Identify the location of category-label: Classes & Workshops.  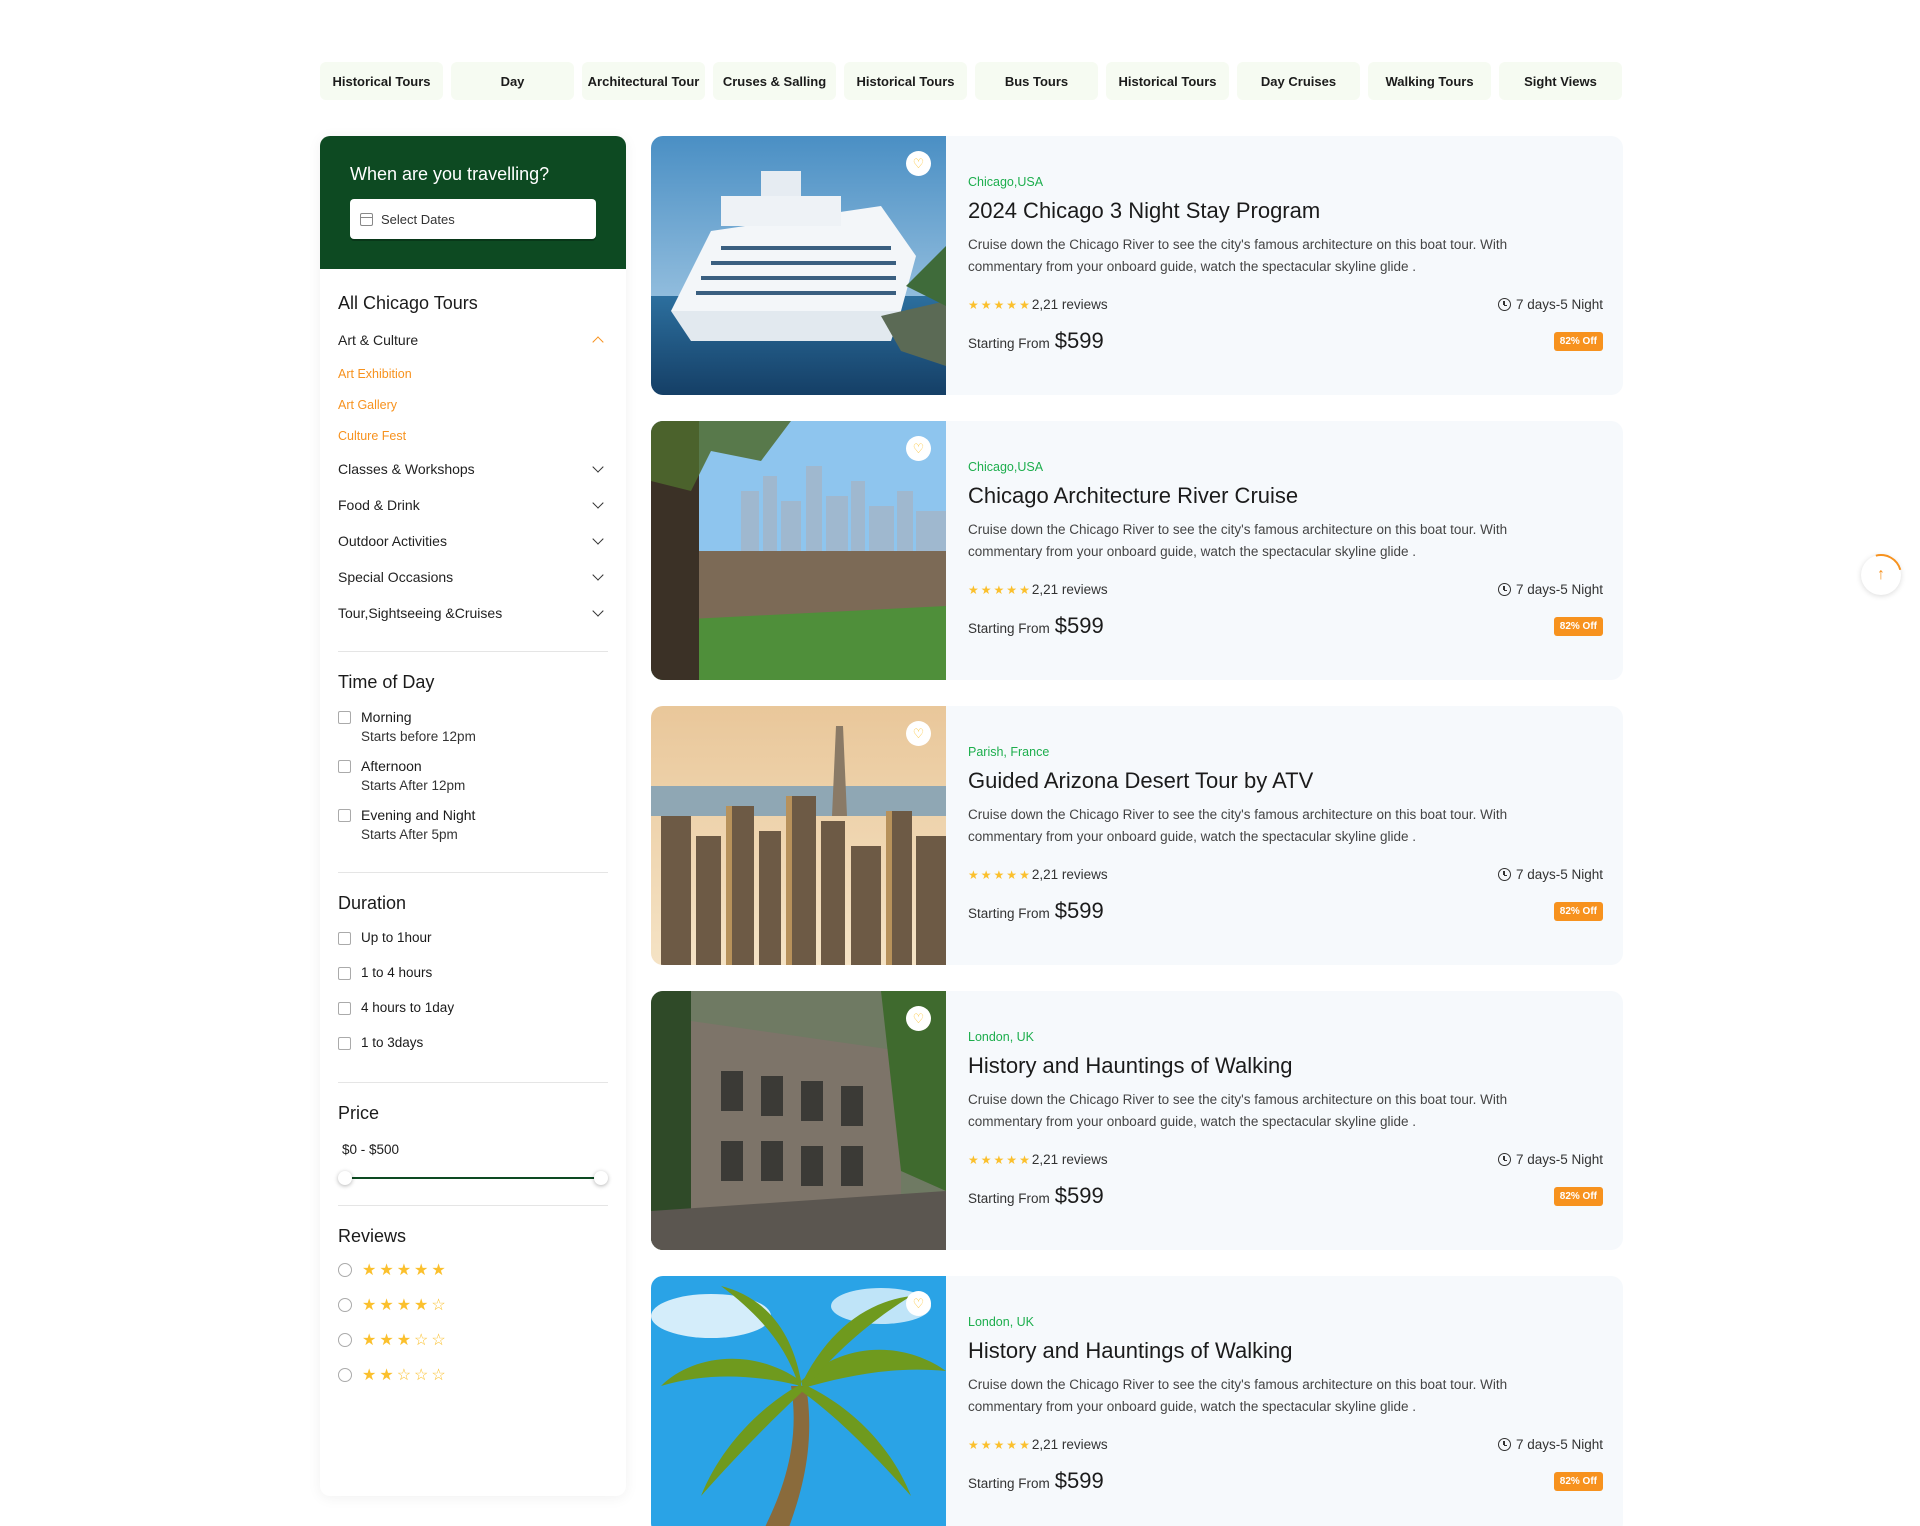
(406, 469).